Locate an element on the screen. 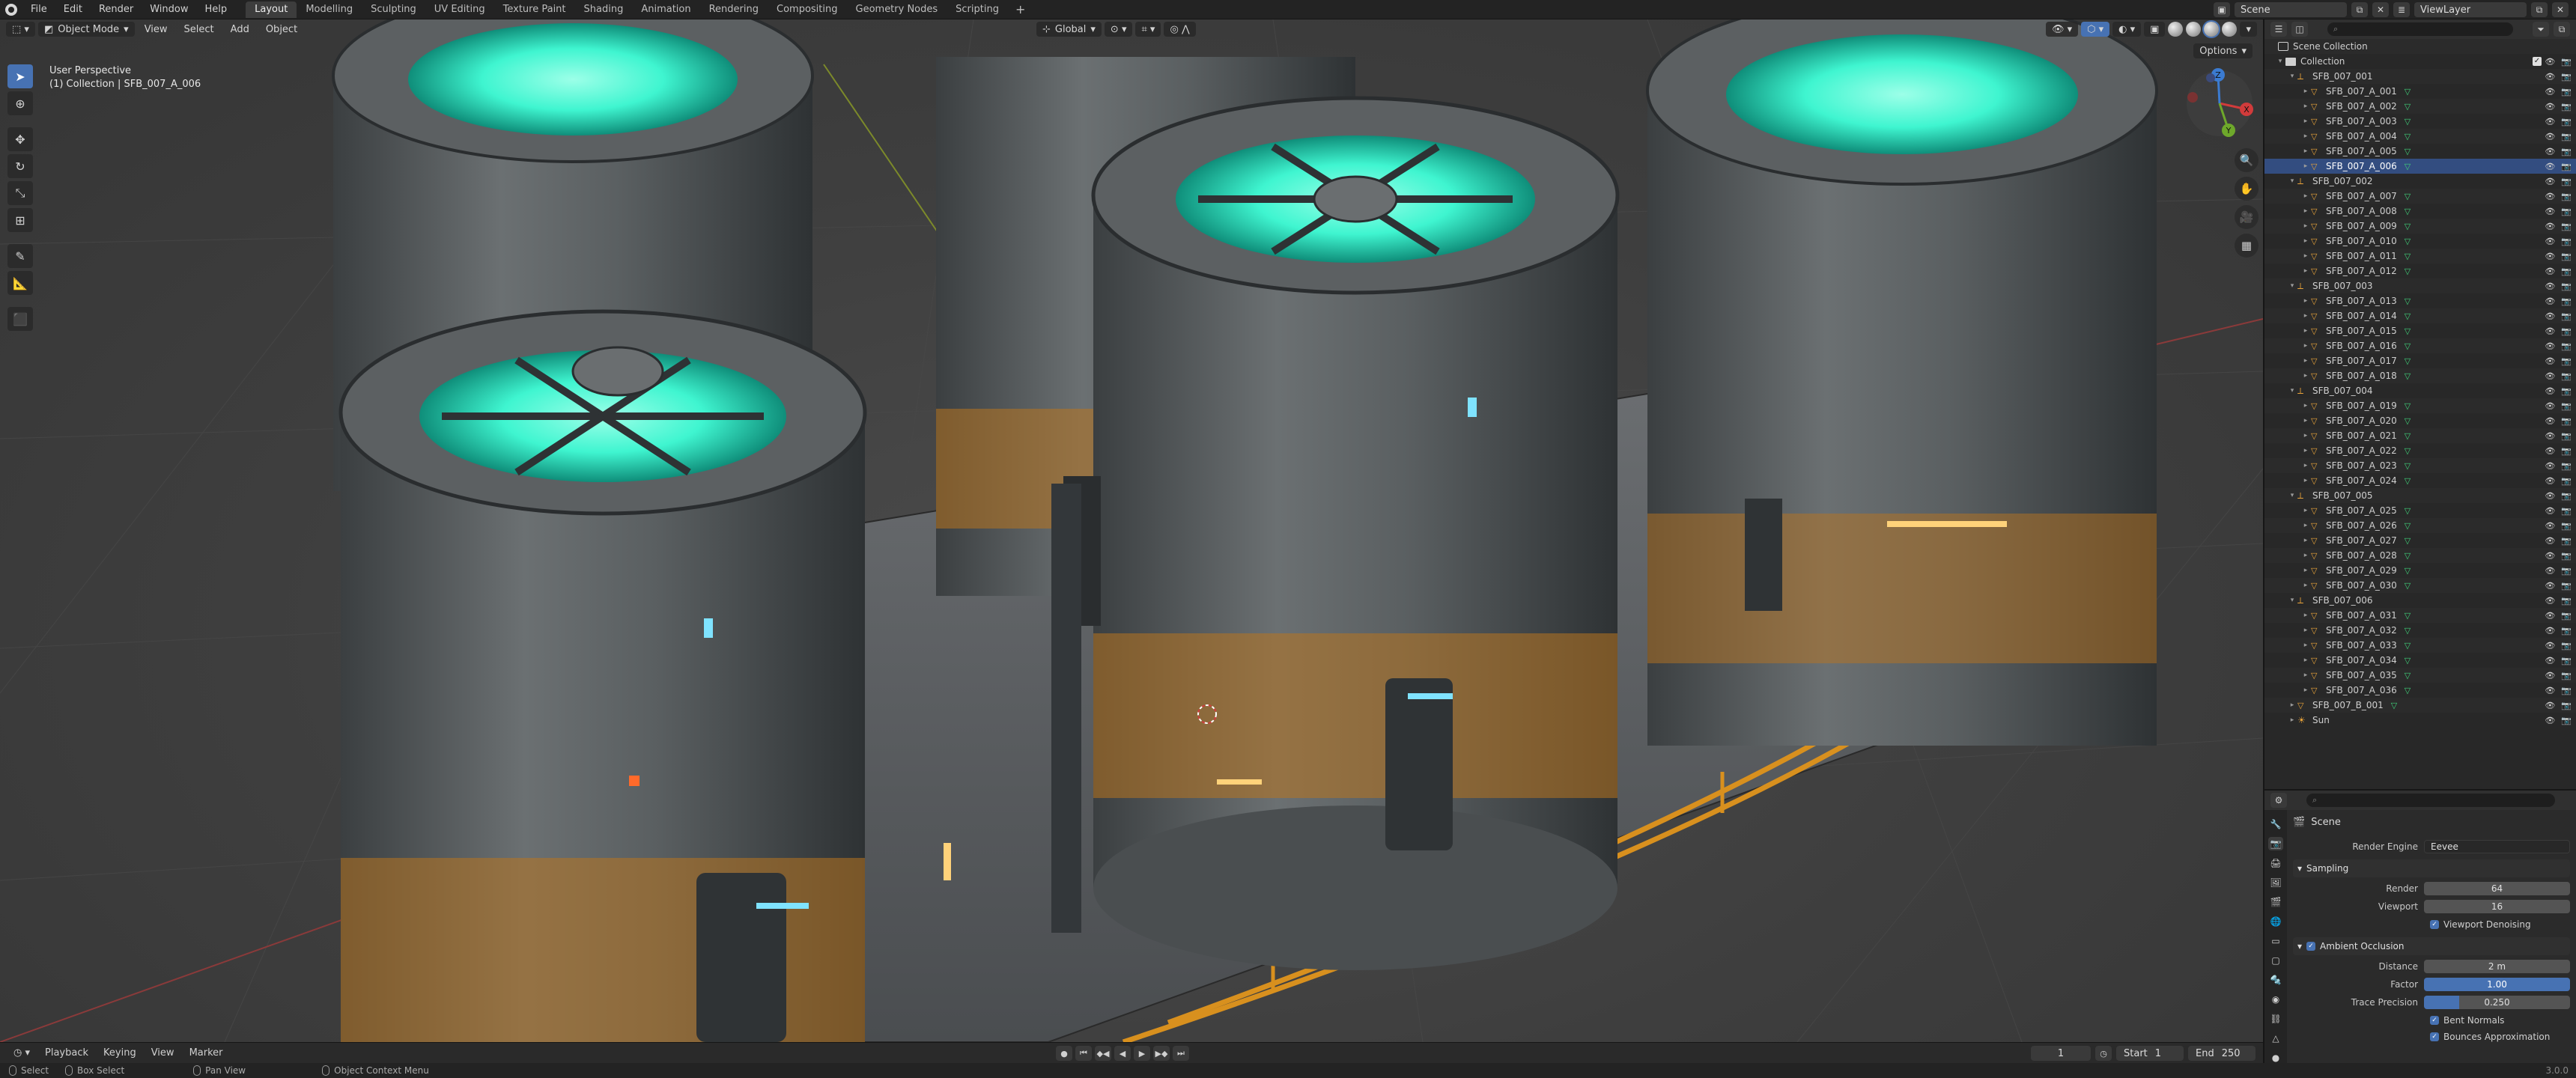  viewport-menu-view: View is located at coordinates (156, 29).